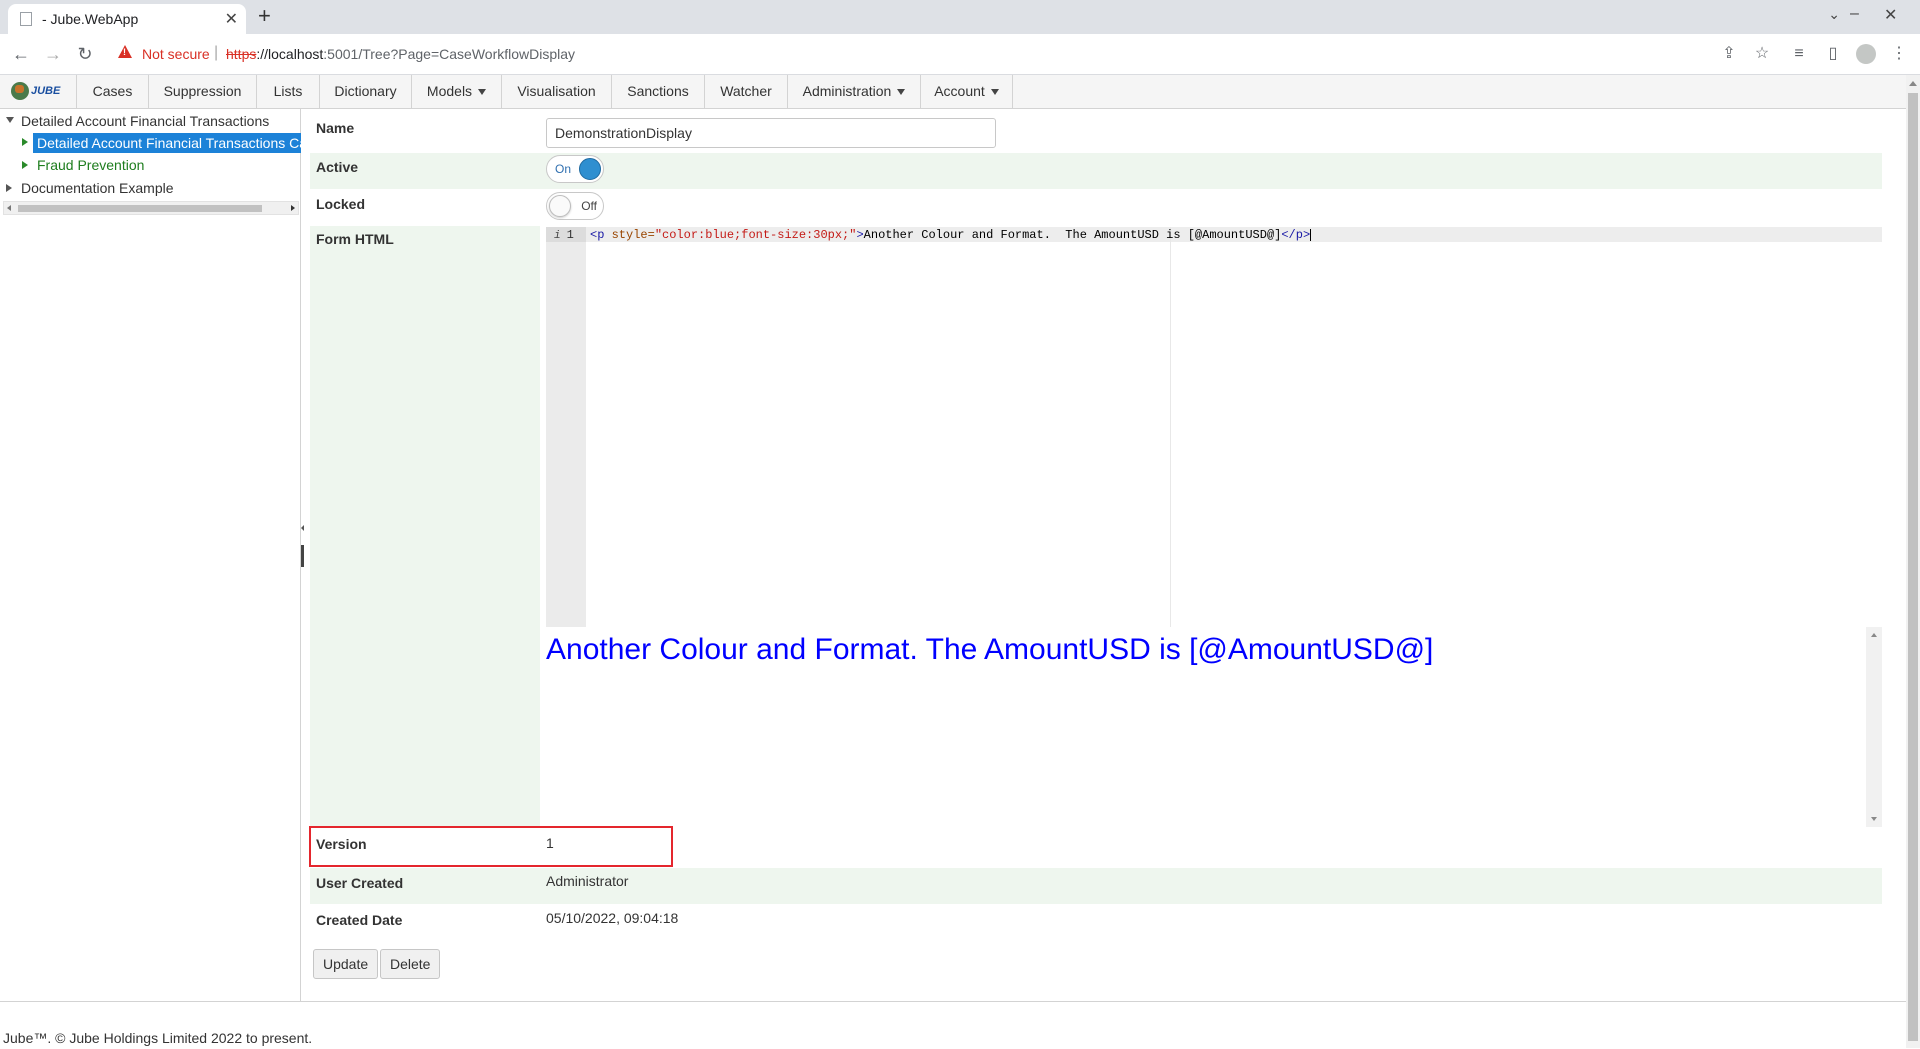  What do you see at coordinates (231, 19) in the screenshot?
I see `close-tab-icon: ✕` at bounding box center [231, 19].